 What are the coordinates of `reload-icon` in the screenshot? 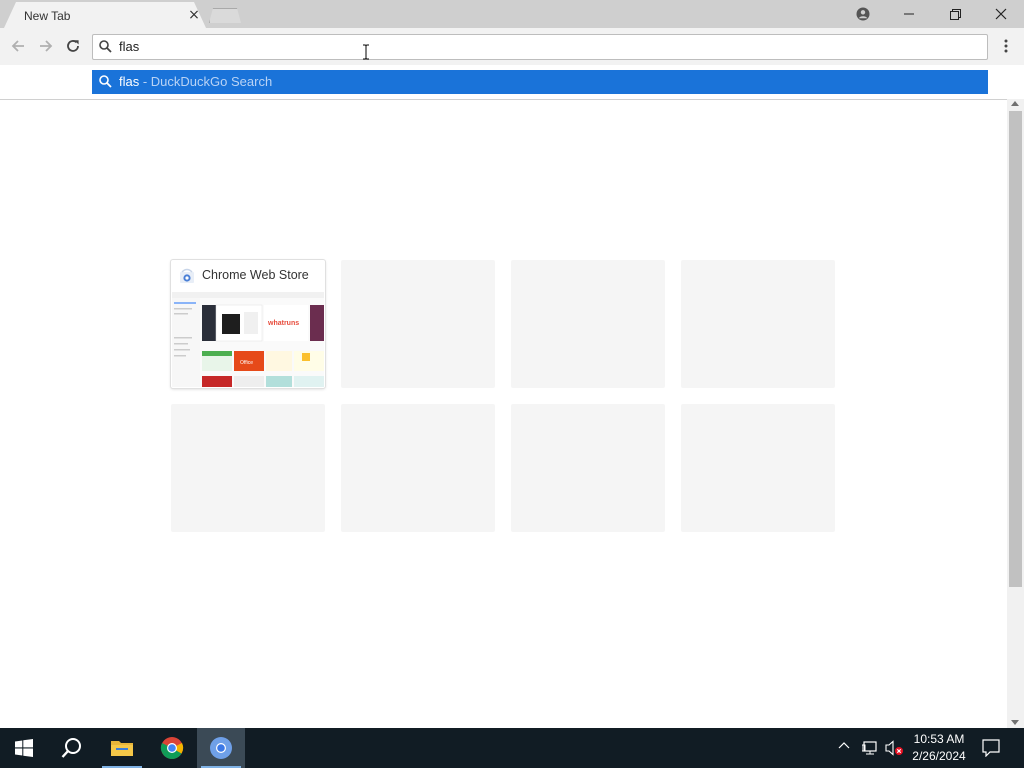 It's located at (73, 46).